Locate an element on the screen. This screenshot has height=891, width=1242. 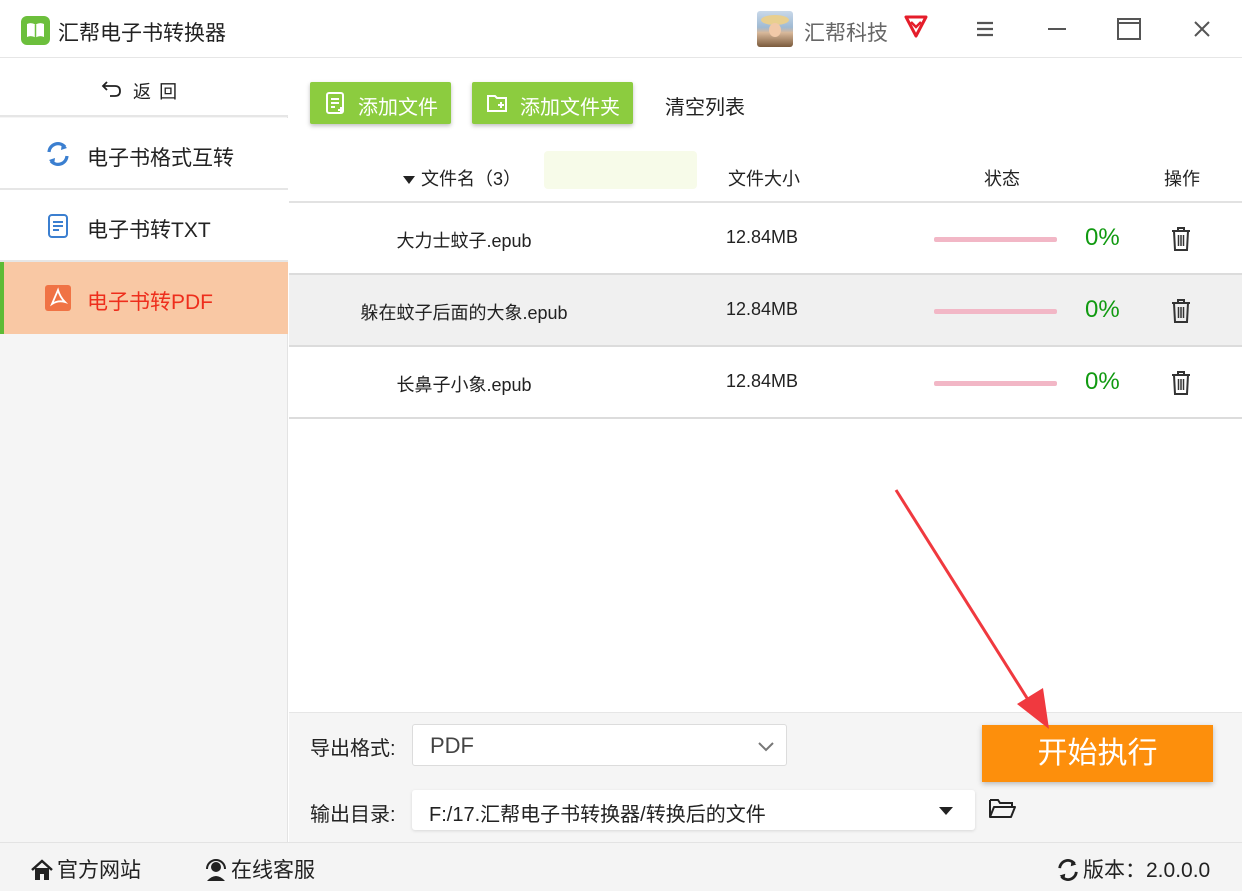
format-select: PDF is located at coordinates (599, 745).